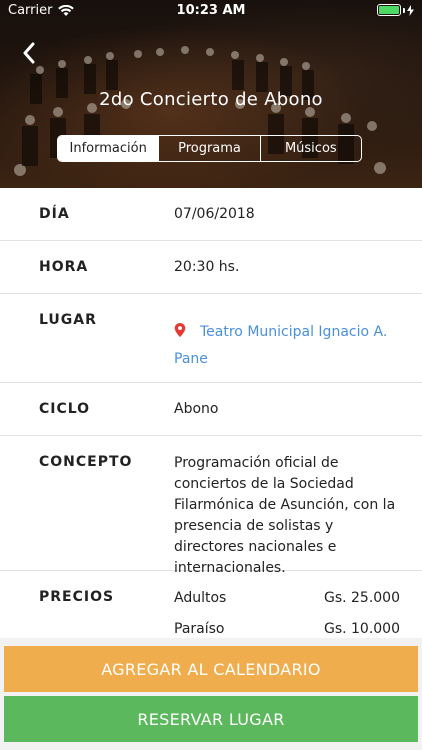 The image size is (422, 750). I want to click on price-name: Adultos, so click(200, 598).